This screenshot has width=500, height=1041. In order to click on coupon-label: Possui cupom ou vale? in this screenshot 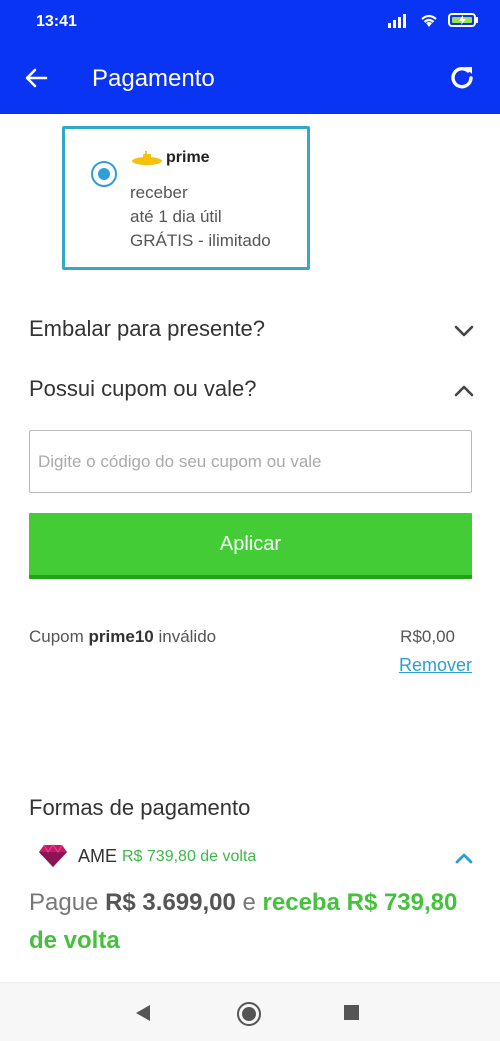, I will do `click(143, 388)`.